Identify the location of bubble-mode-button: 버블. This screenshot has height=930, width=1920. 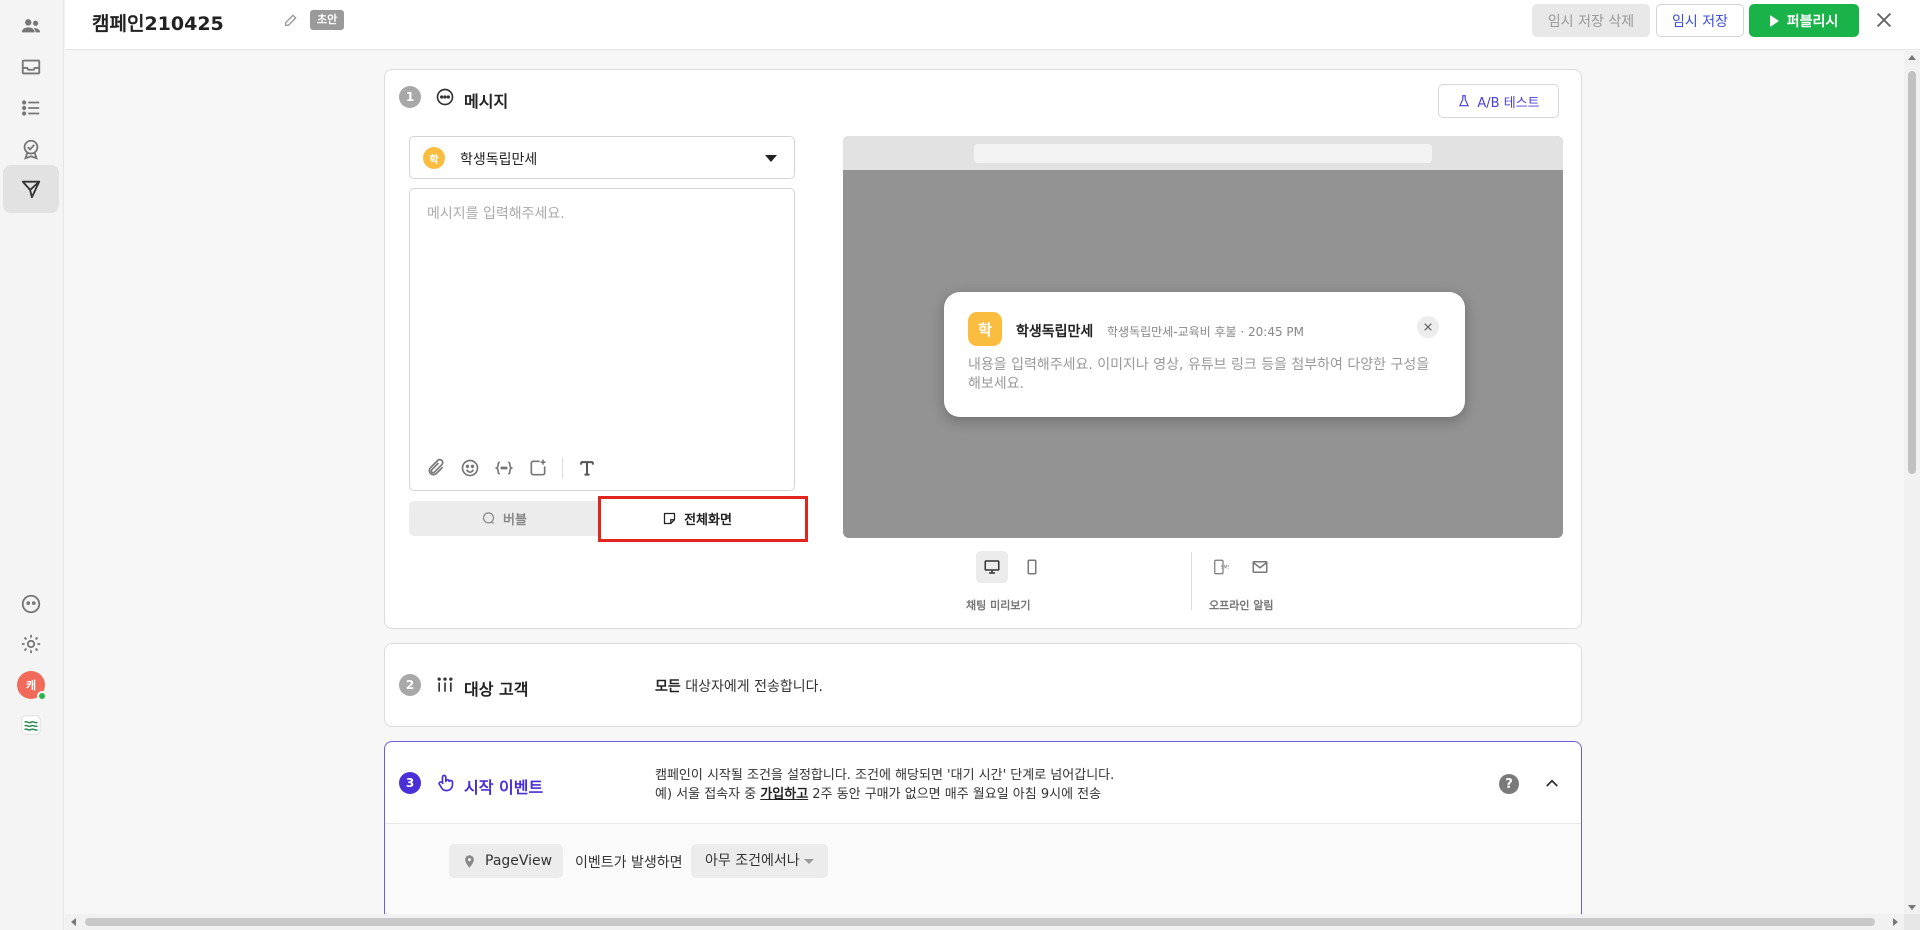
(504, 518).